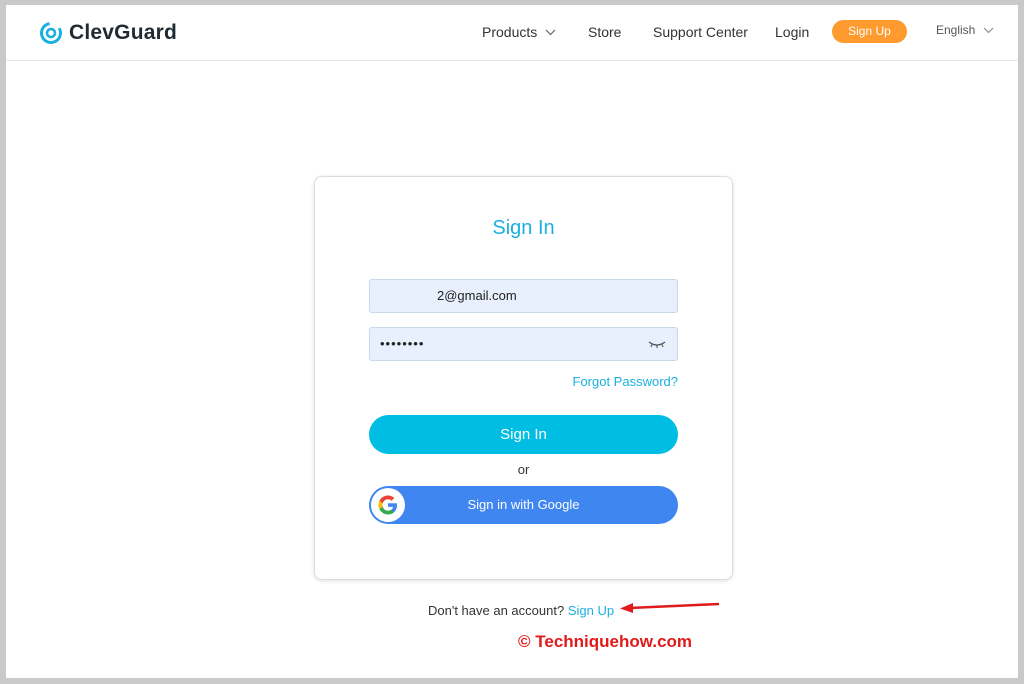 The height and width of the screenshot is (684, 1024). Describe the element at coordinates (123, 32) in the screenshot. I see `brand-name: ClevGuard` at that location.